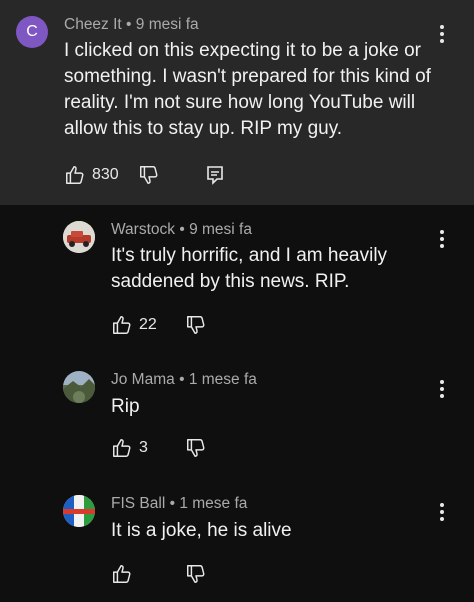 This screenshot has width=474, height=602. I want to click on comment-meta: Warstock • 9 mesi fa, so click(181, 230).